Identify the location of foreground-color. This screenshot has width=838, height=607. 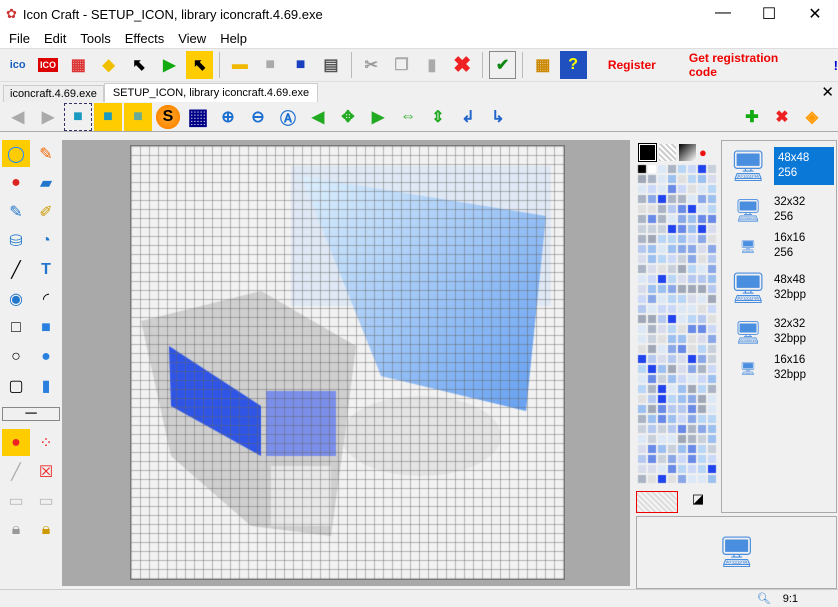
(647, 152).